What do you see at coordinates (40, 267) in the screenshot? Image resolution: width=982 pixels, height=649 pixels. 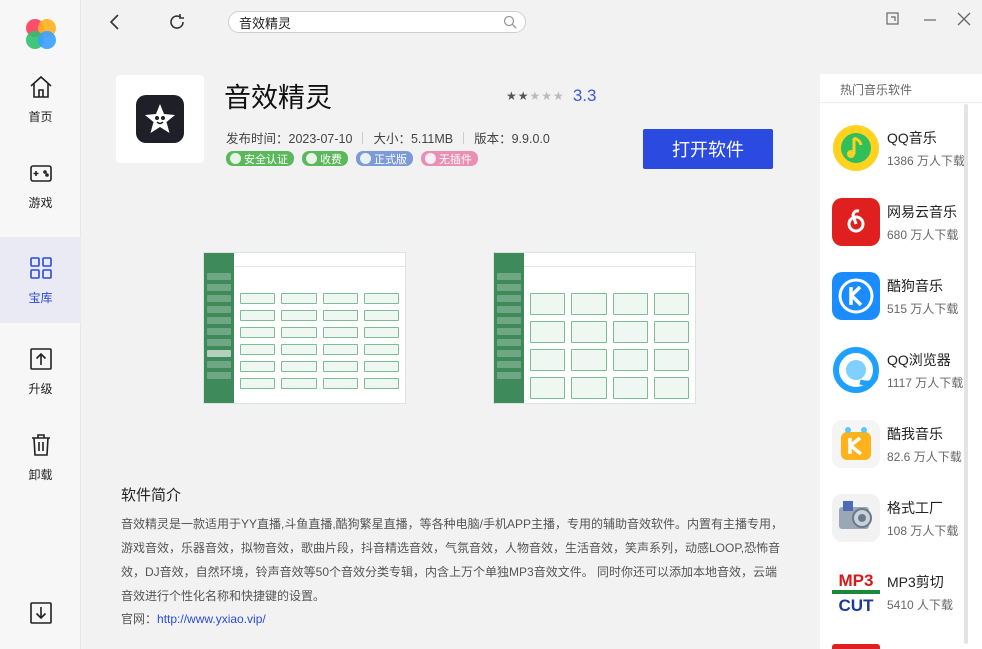 I see `grid-icon` at bounding box center [40, 267].